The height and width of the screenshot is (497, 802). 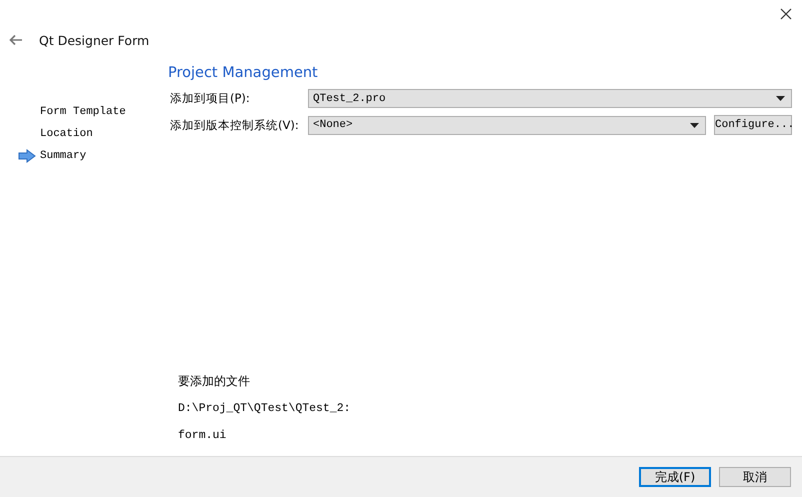 I want to click on files-heading: 要添加的文件, so click(x=214, y=381).